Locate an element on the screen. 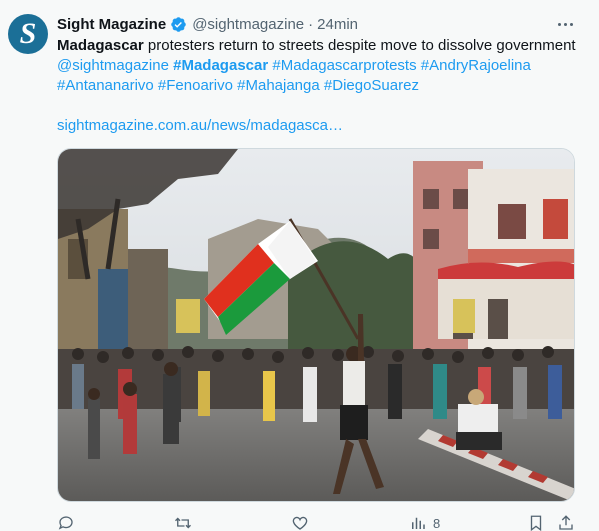 Image resolution: width=599 pixels, height=531 pixels. author-handle: @sightmagazine is located at coordinates (248, 24).